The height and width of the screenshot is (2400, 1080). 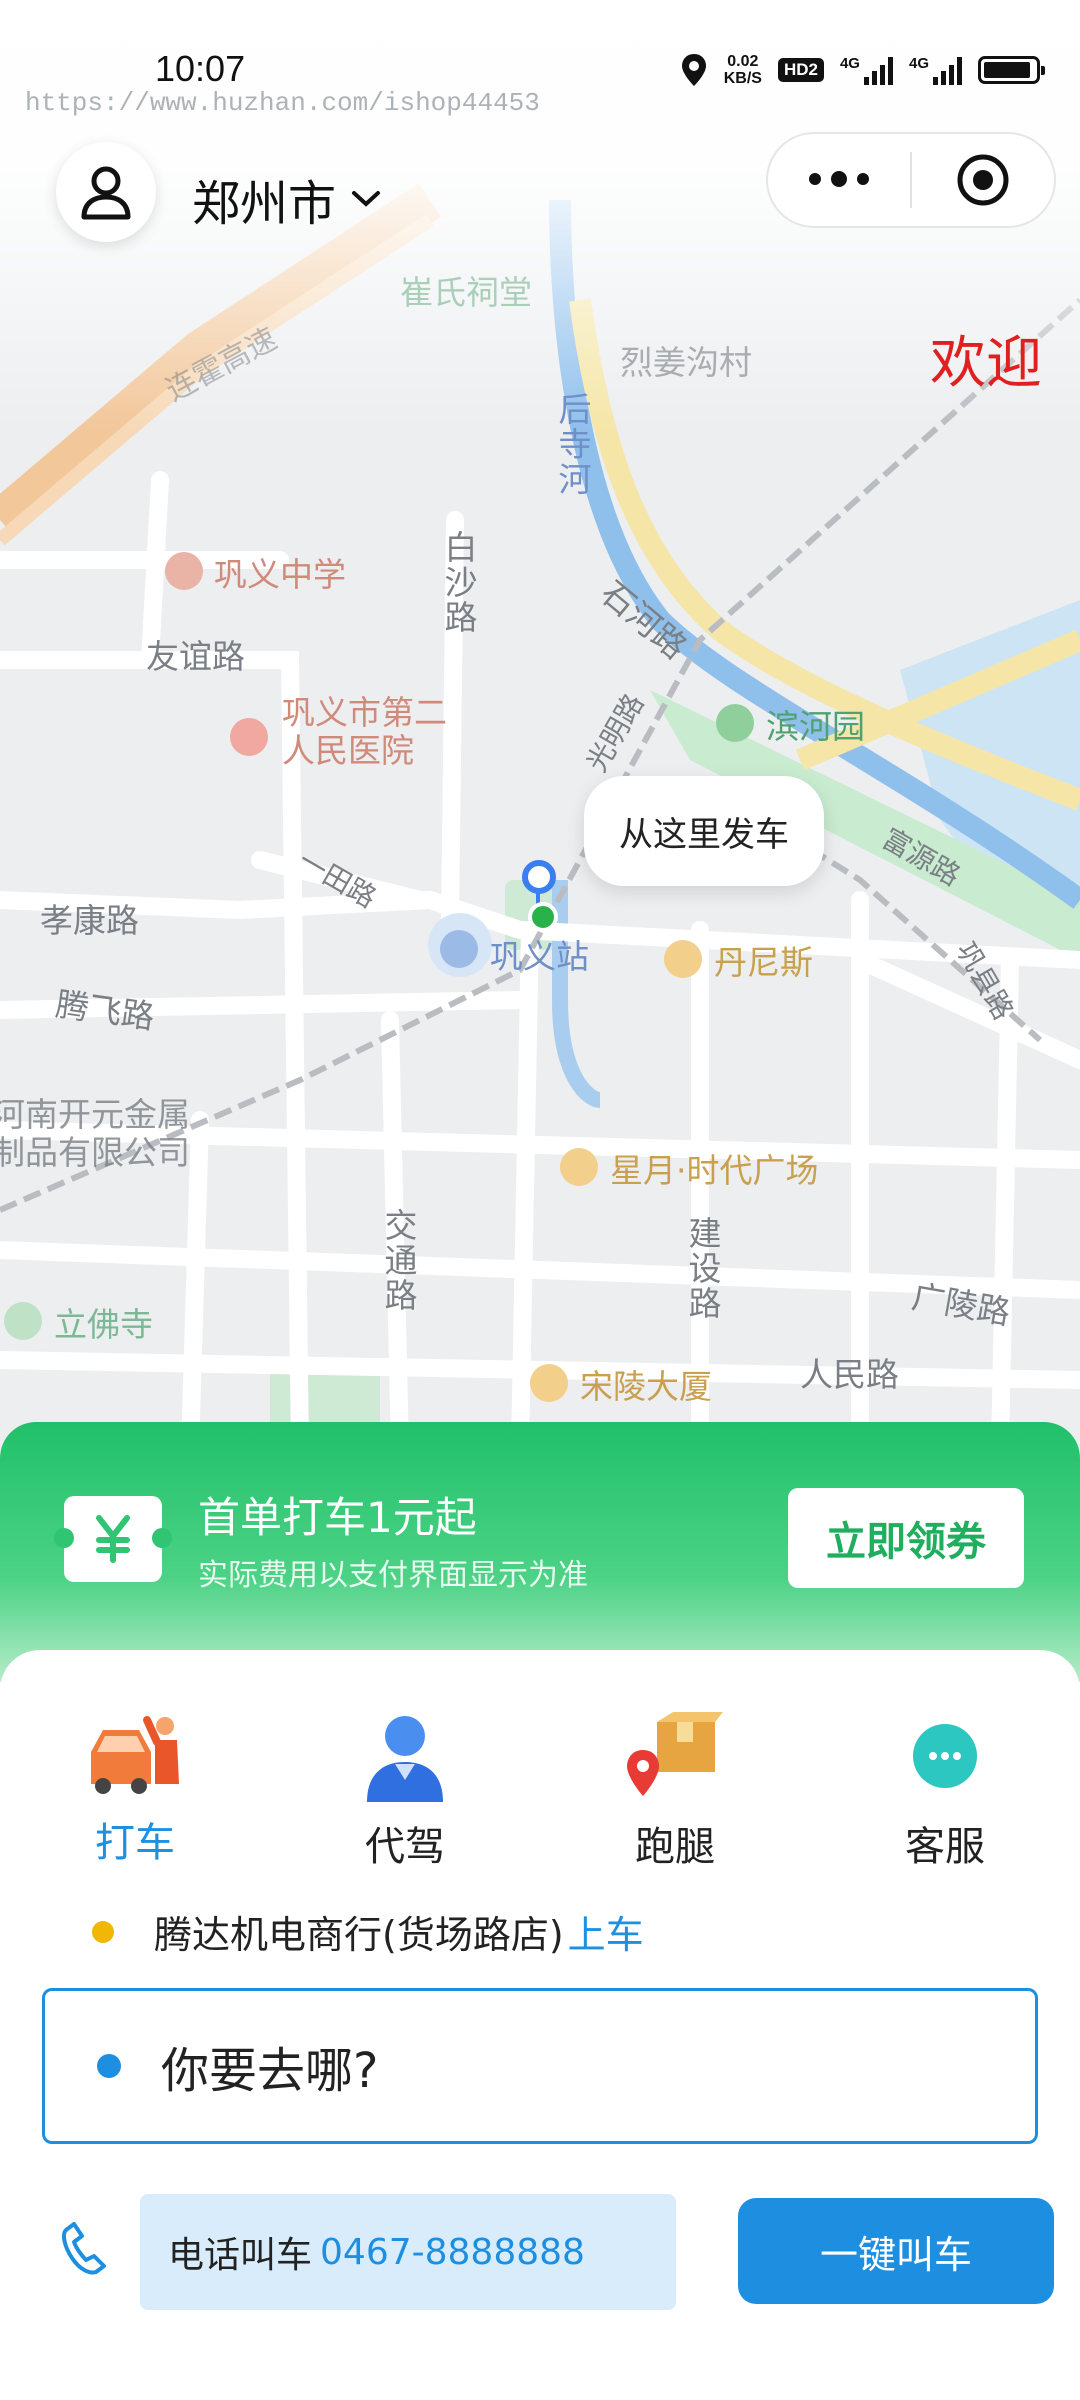 What do you see at coordinates (452, 2252) in the screenshot?
I see `phone-number: 0467-8888888` at bounding box center [452, 2252].